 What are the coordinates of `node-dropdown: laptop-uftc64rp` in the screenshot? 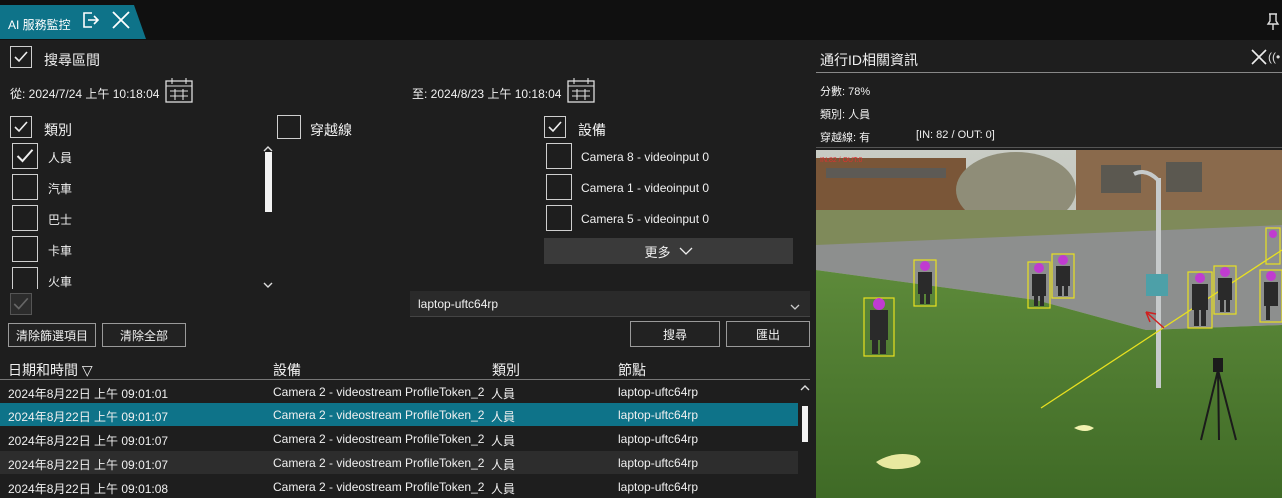 It's located at (610, 304).